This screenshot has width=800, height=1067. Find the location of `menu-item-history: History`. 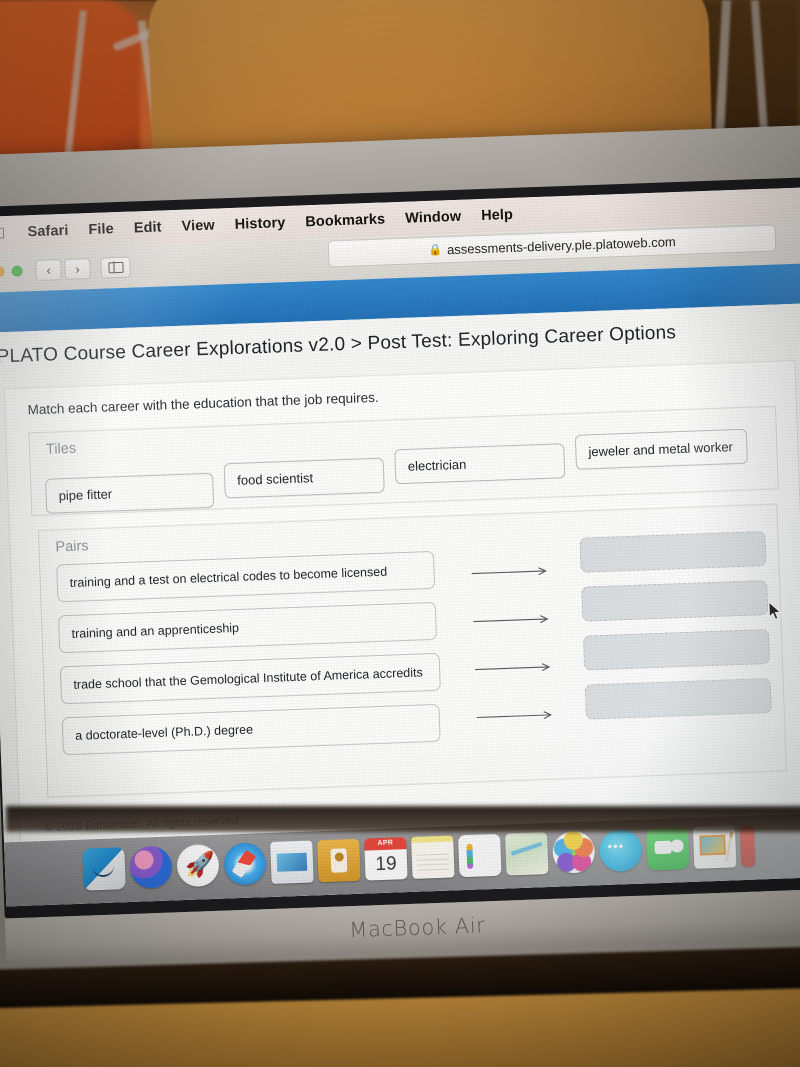

menu-item-history: History is located at coordinates (259, 224).